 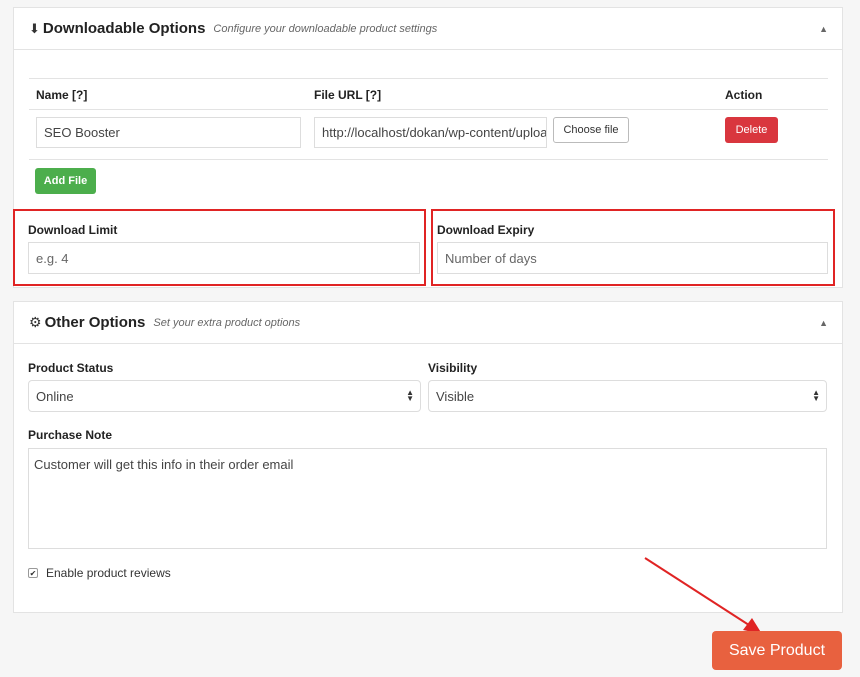 I want to click on save-product-button: Save Product, so click(x=777, y=650).